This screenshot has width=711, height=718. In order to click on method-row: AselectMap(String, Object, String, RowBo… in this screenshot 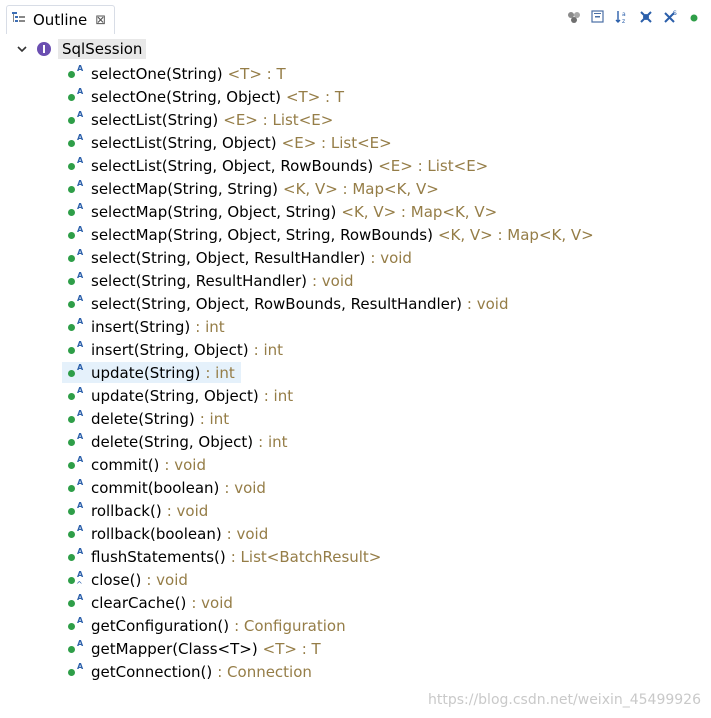, I will do `click(329, 234)`.